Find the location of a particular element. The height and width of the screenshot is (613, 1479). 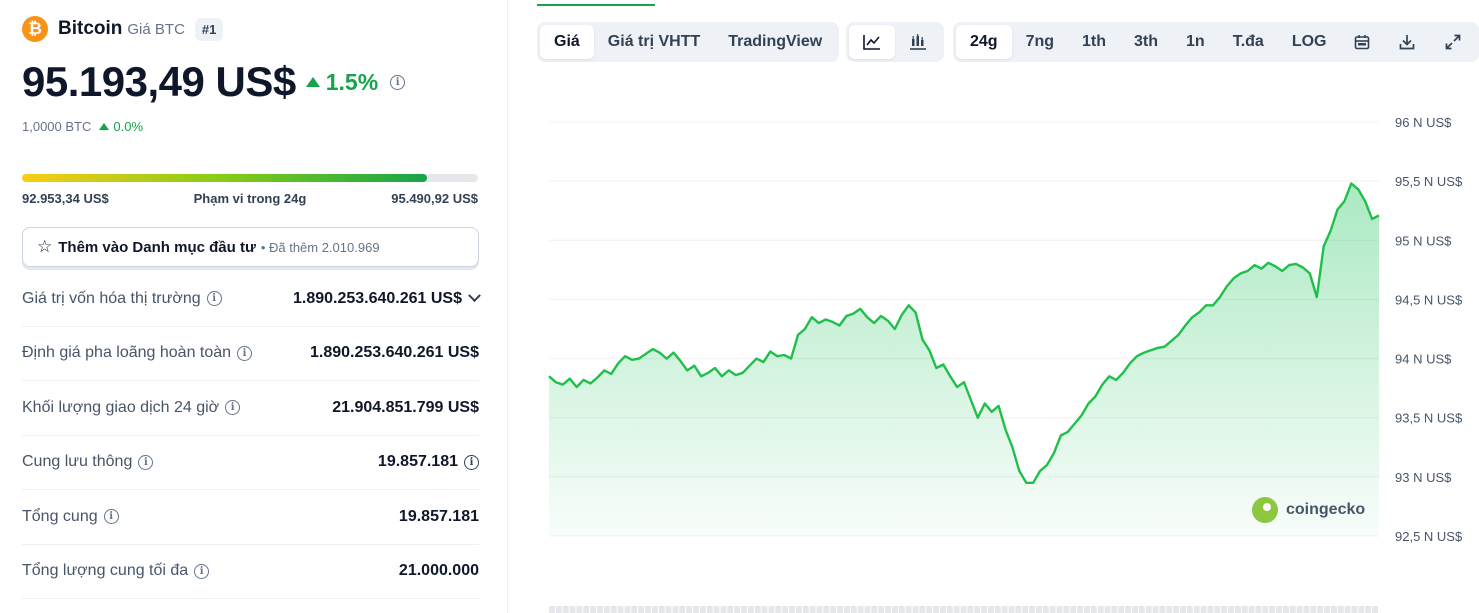

tab-period-1y: 1n is located at coordinates (1195, 42).